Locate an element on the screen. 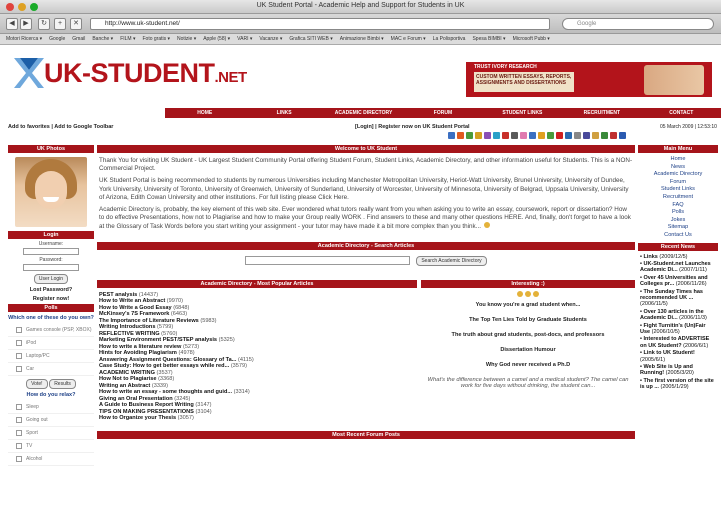 This screenshot has height=527, width=721. bookmark-item: Banche ▾ is located at coordinates (102, 39).